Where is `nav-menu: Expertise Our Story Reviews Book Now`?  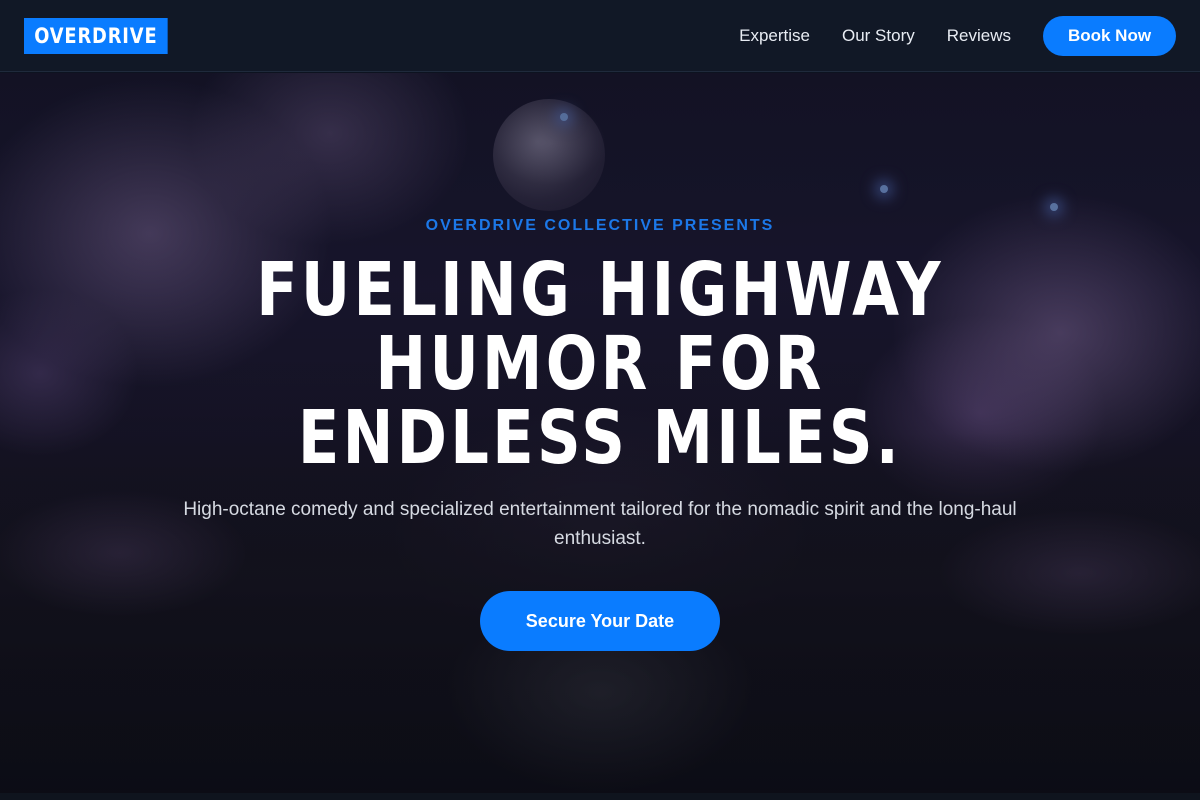 nav-menu: Expertise Our Story Reviews Book Now is located at coordinates (957, 35).